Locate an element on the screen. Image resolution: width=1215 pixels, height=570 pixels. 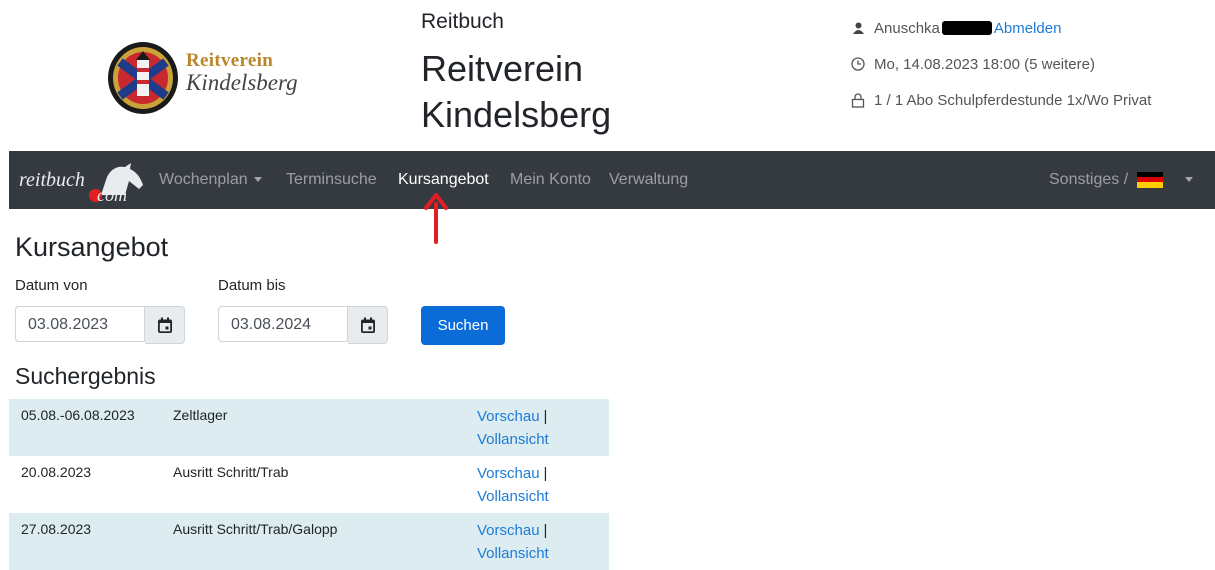
date-to-label: Datum bis is located at coordinates (252, 285).